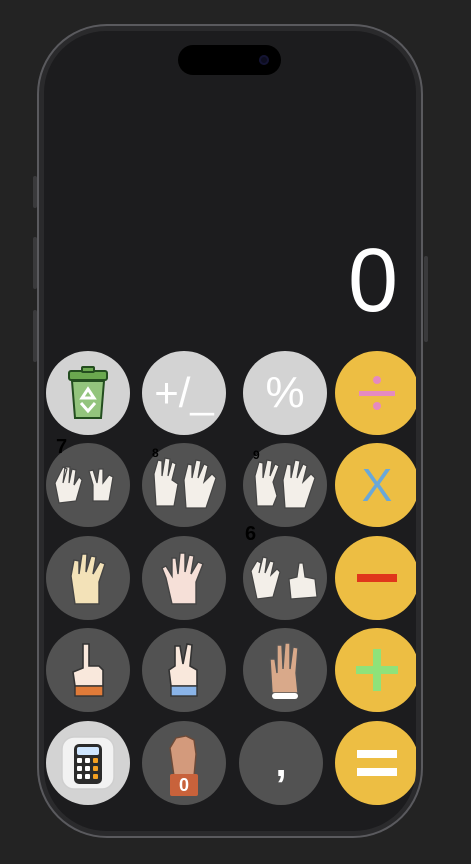 Image resolution: width=471 pixels, height=864 pixels. I want to click on nine-button: 9, so click(285, 485).